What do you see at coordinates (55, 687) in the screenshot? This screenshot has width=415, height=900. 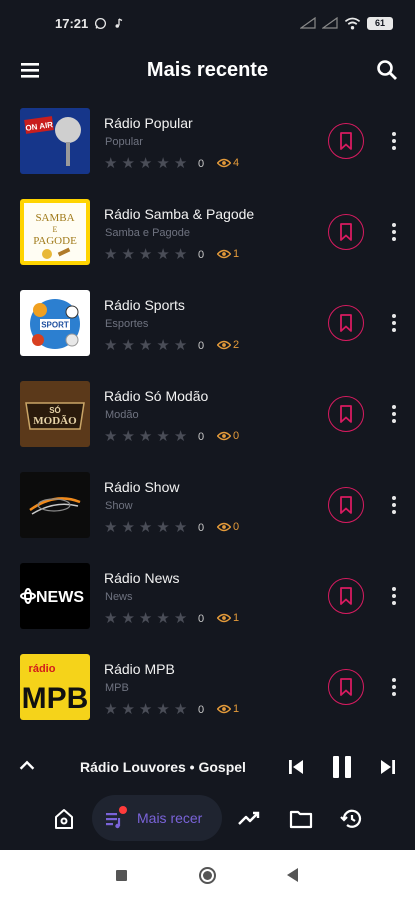 I see `radio-mpb-logo: rádio MPB` at bounding box center [55, 687].